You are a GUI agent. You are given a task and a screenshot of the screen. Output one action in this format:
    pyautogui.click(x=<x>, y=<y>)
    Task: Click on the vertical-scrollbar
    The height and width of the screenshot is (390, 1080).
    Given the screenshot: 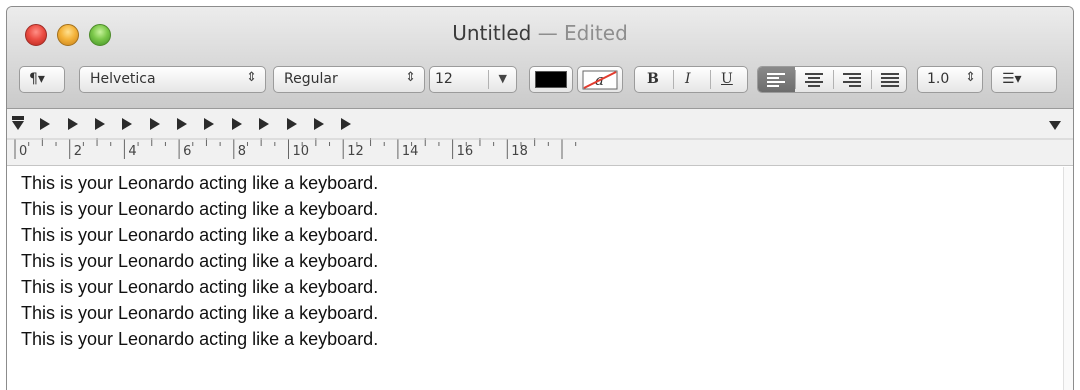 What is the action you would take?
    pyautogui.click(x=1068, y=278)
    